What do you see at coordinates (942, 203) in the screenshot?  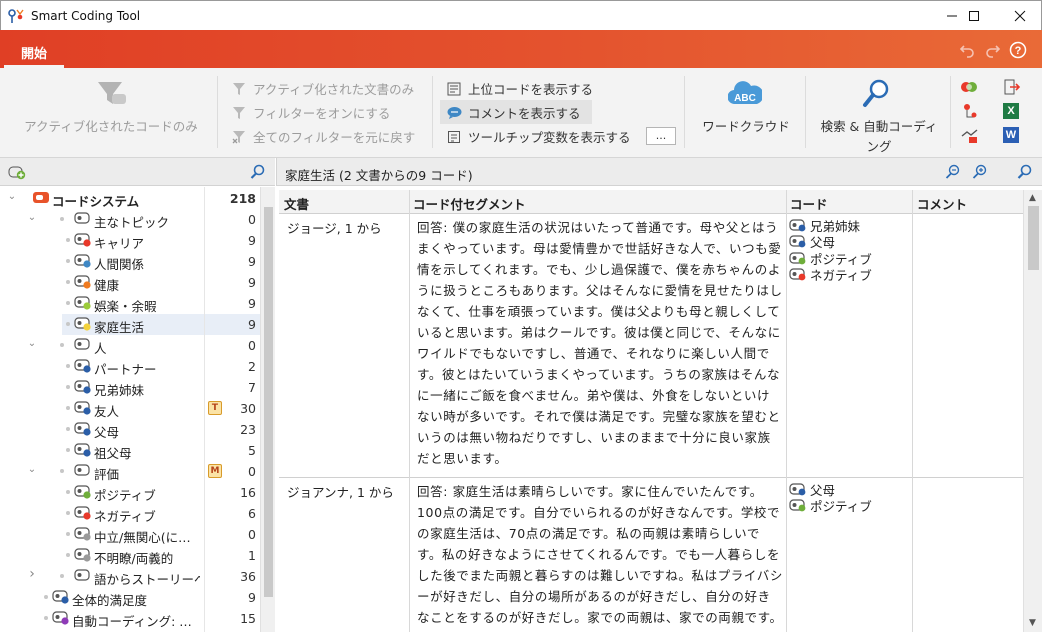 I see `column-header-comment: コメント` at bounding box center [942, 203].